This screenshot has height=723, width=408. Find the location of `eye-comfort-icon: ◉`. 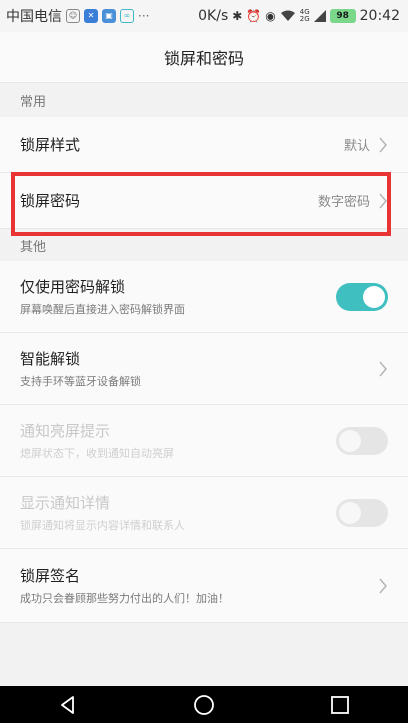

eye-comfort-icon: ◉ is located at coordinates (270, 16).